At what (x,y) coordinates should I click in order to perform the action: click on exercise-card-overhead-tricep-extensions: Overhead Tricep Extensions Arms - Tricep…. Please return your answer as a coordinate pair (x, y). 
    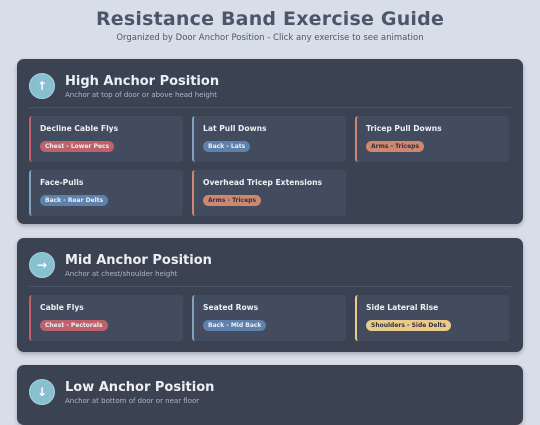
    Looking at the image, I should click on (269, 193).